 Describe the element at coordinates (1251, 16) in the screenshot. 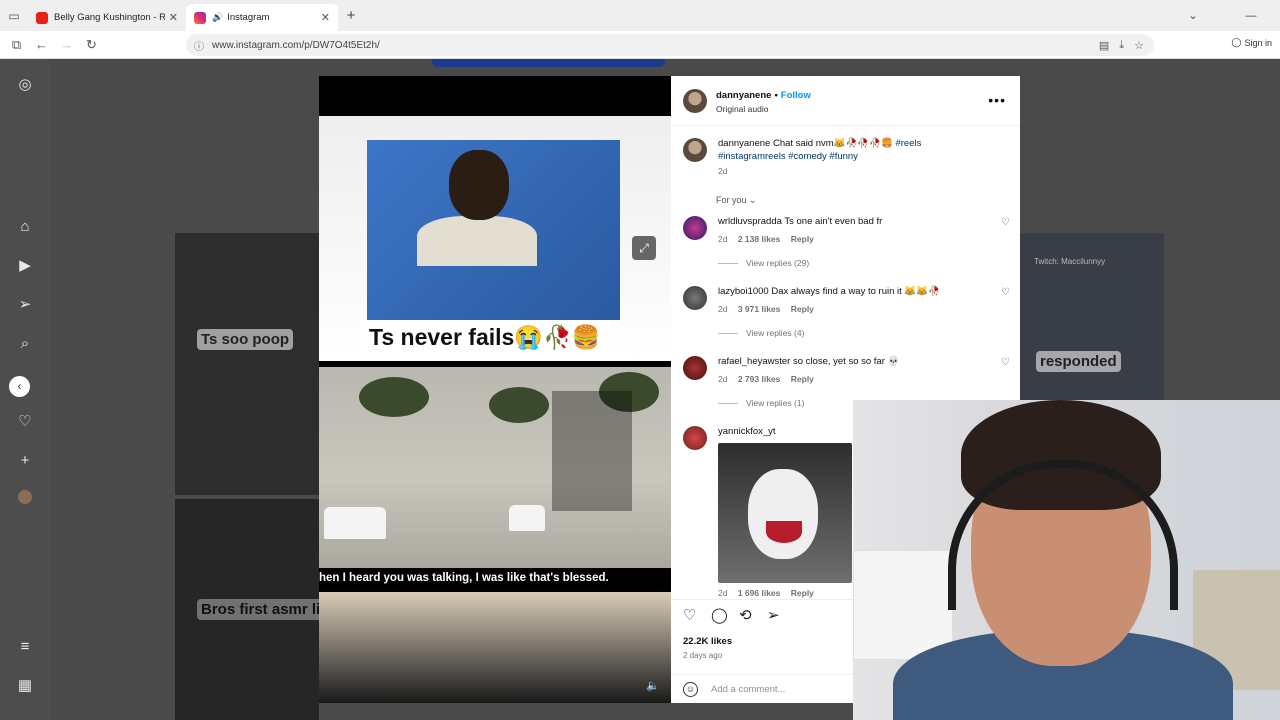

I see `minimize-icon: —` at that location.